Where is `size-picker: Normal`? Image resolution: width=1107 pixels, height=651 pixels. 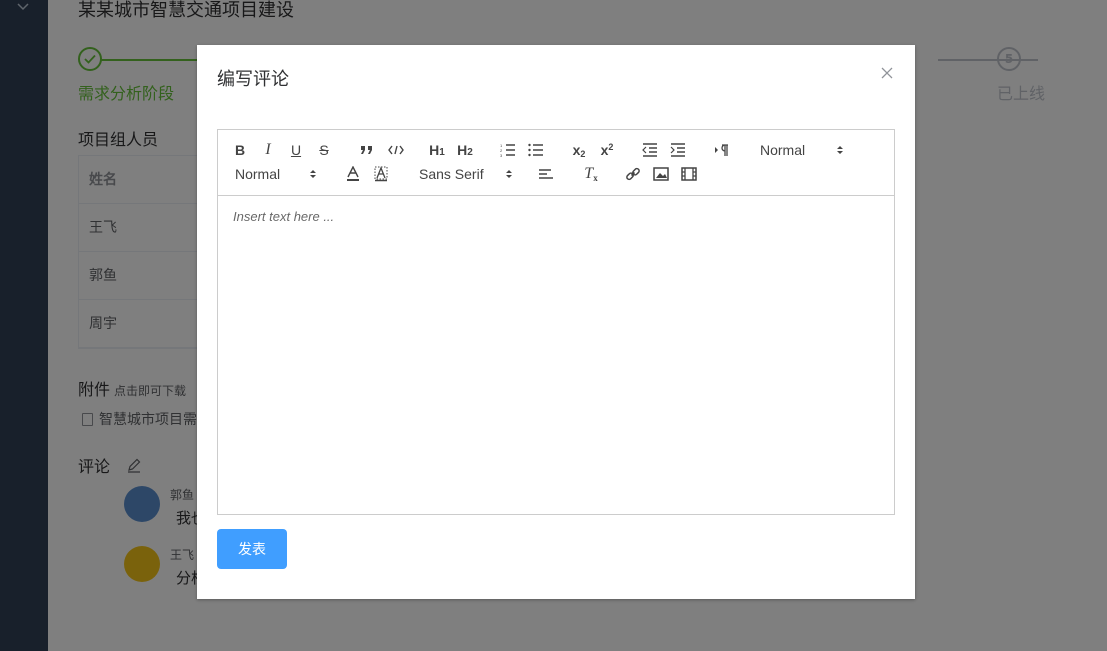
size-picker: Normal is located at coordinates (276, 174).